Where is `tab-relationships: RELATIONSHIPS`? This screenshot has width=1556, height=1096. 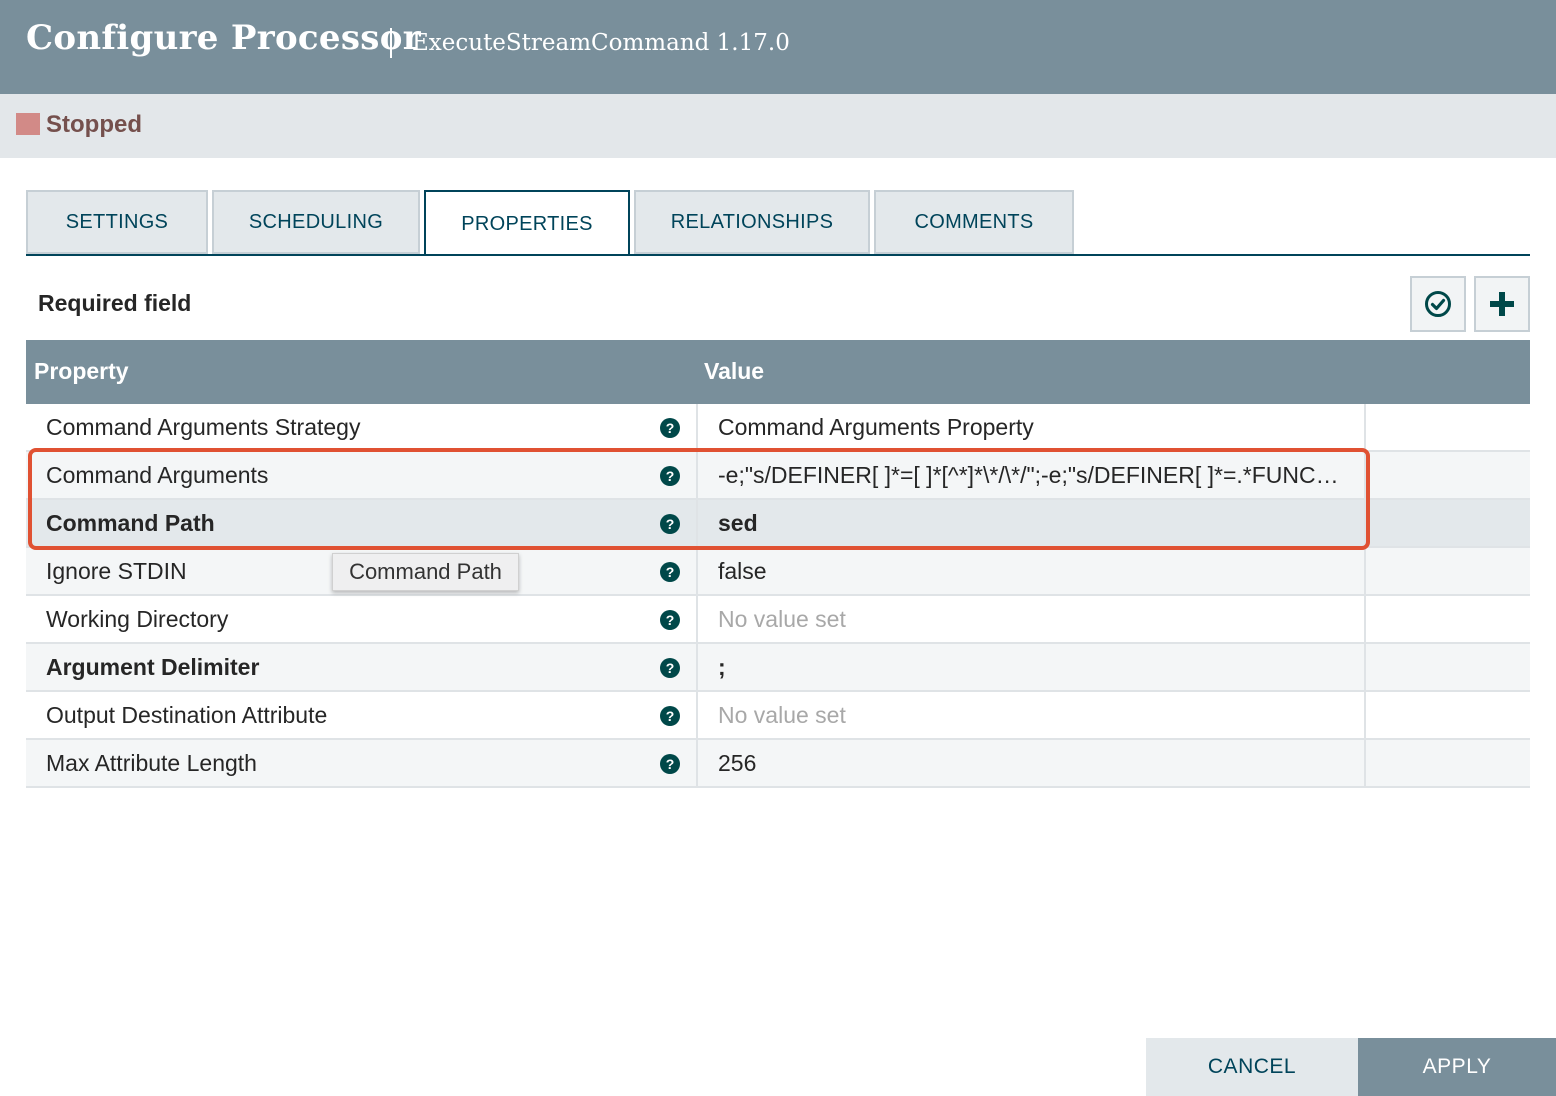
tab-relationships: RELATIONSHIPS is located at coordinates (752, 222).